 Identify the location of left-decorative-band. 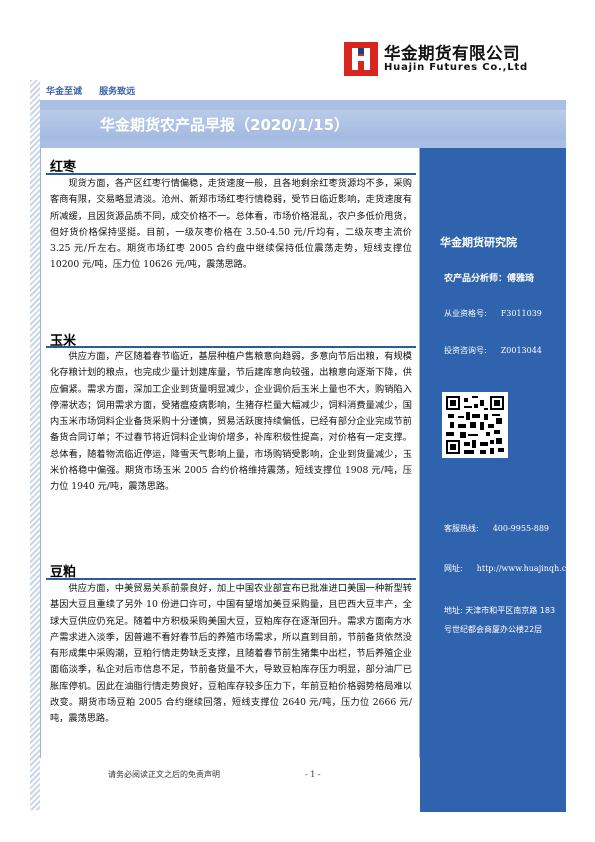
(35, 445).